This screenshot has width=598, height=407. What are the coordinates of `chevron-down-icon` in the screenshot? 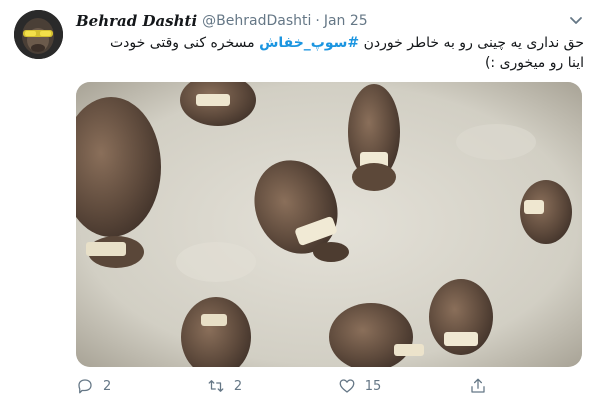 It's located at (576, 20).